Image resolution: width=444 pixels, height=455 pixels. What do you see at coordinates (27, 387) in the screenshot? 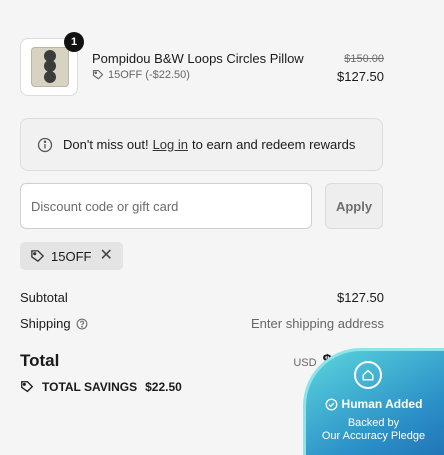
I see `savings-tag-icon` at bounding box center [27, 387].